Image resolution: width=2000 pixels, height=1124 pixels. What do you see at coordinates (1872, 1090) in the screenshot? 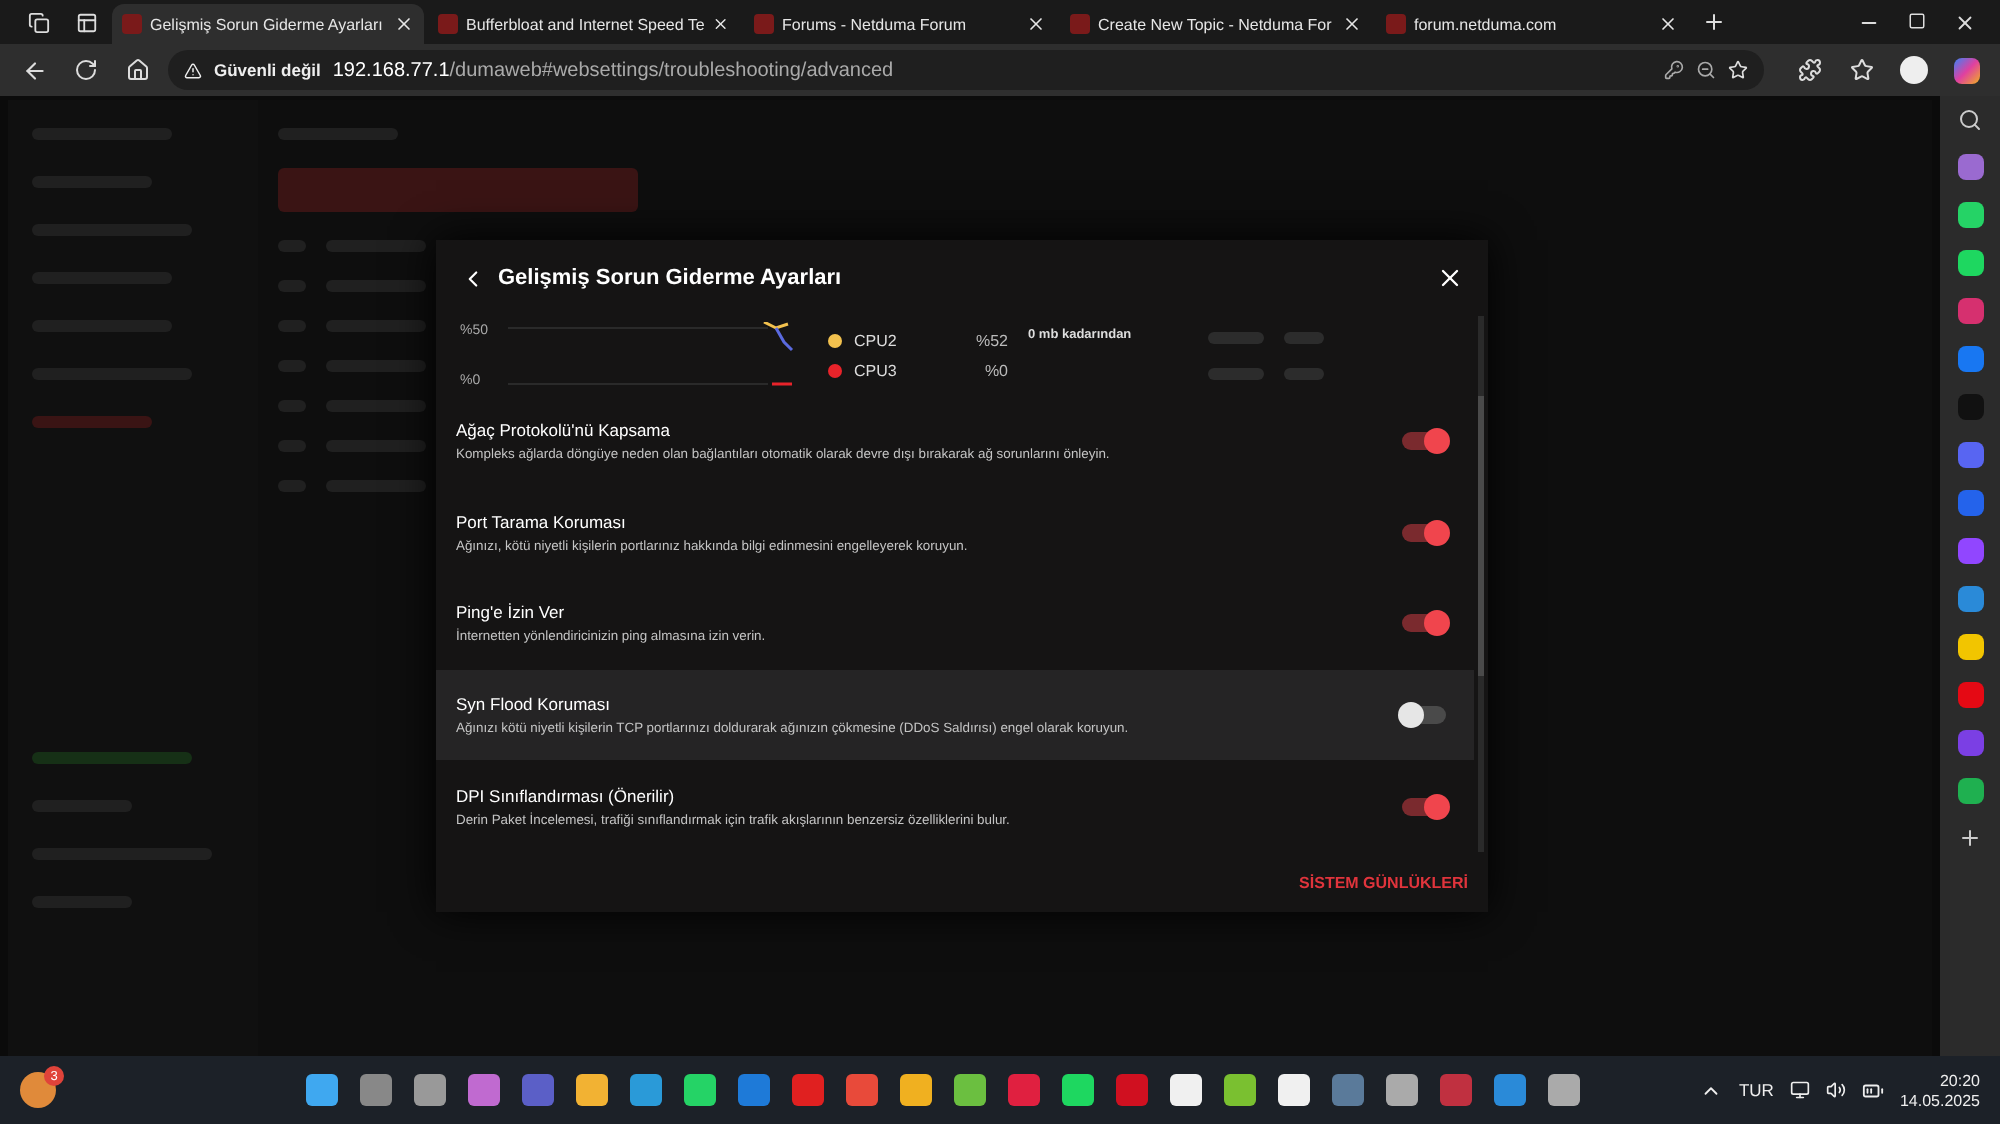
I see `battery-icon` at bounding box center [1872, 1090].